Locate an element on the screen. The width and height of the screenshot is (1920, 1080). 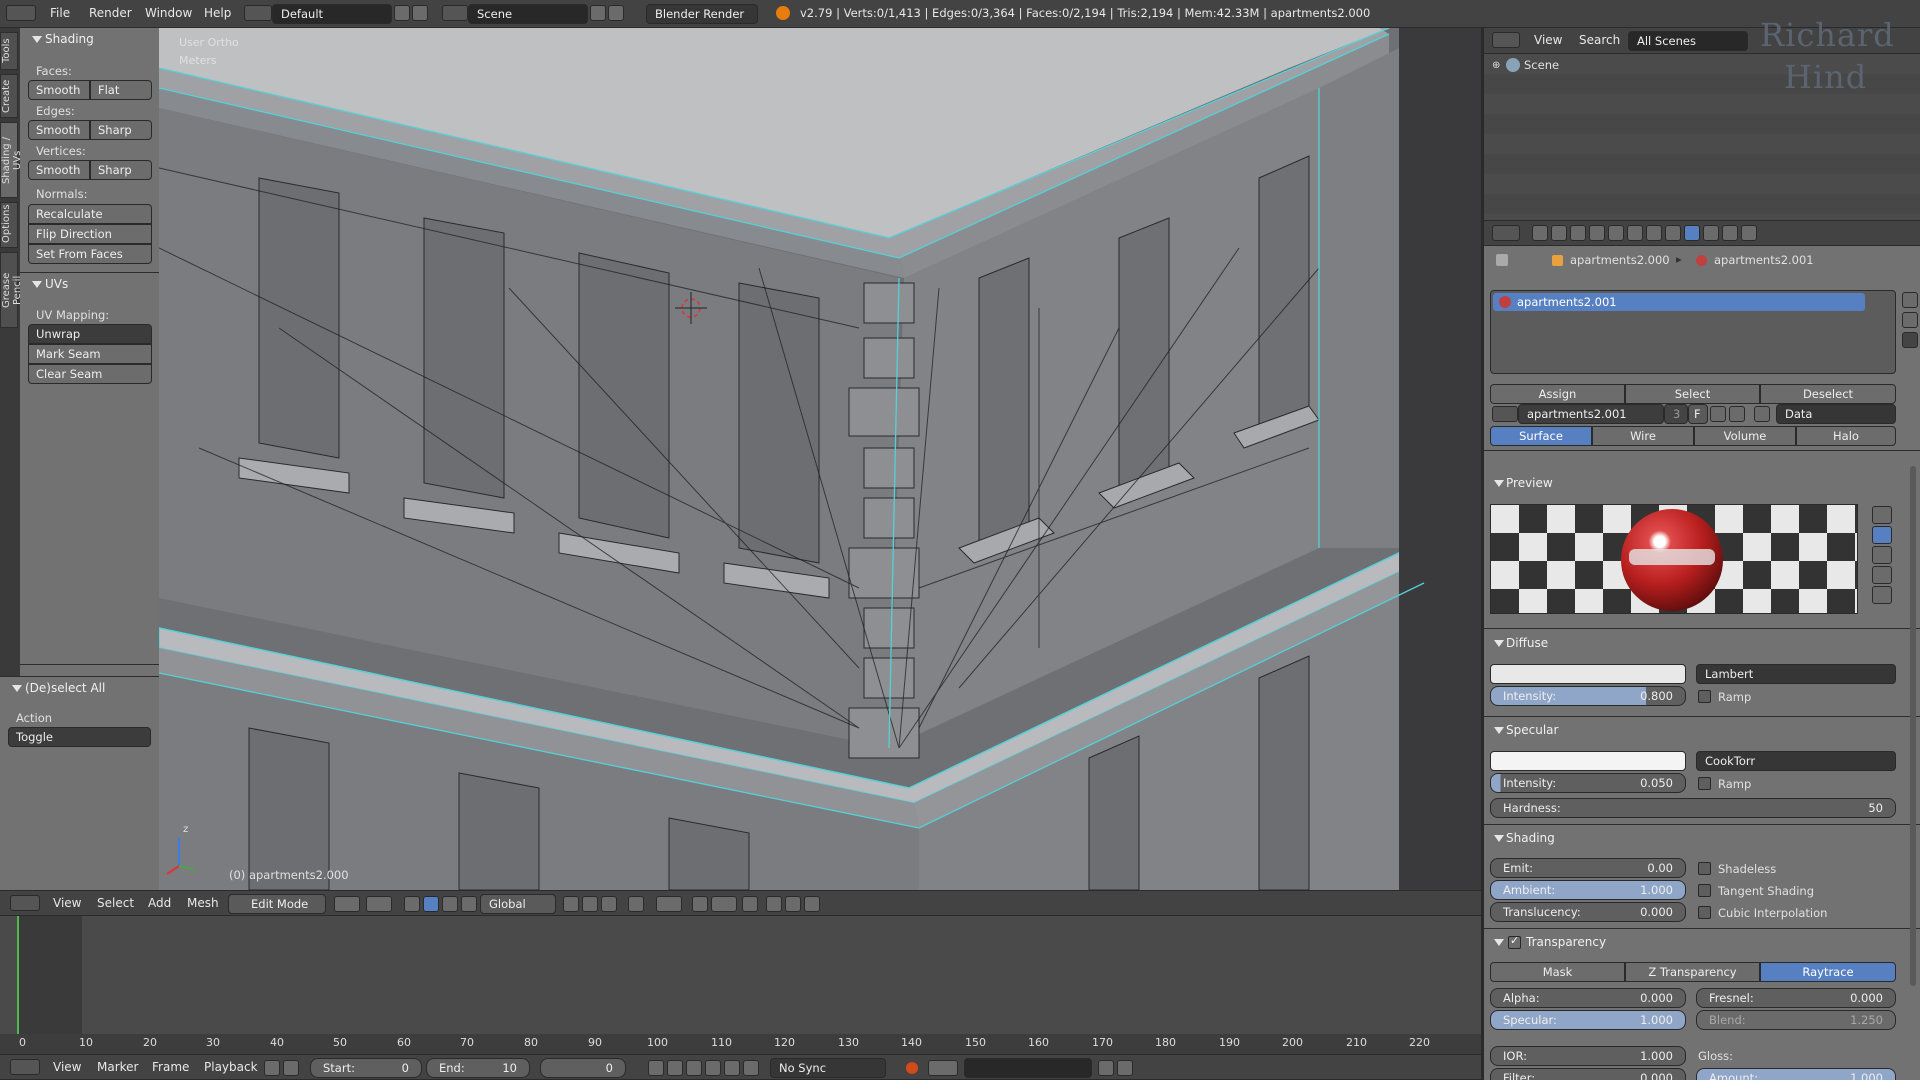
transform-orientation-select: Global is located at coordinates (518, 904).